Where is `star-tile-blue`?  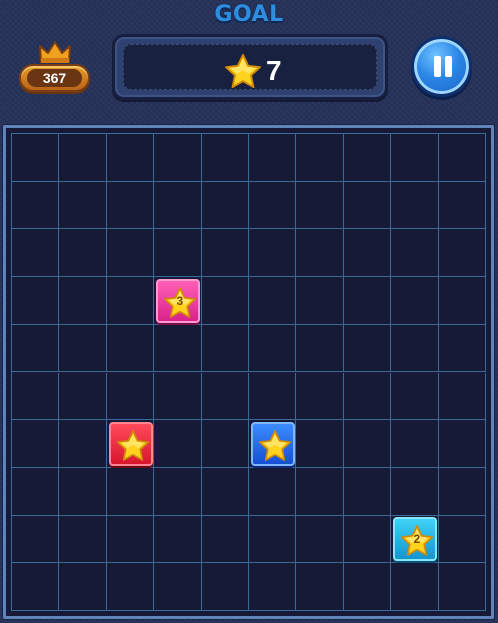
star-tile-blue is located at coordinates (272, 444).